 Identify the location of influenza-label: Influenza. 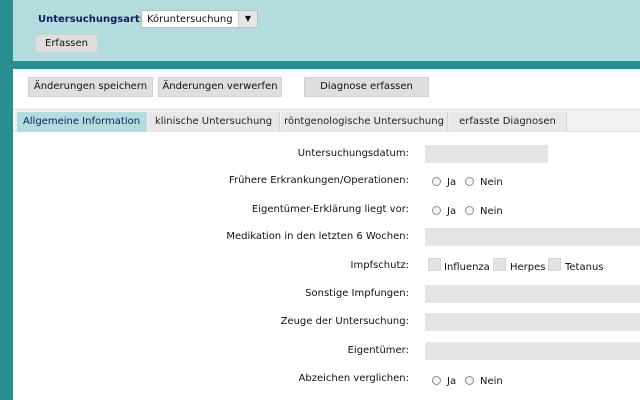
(467, 267).